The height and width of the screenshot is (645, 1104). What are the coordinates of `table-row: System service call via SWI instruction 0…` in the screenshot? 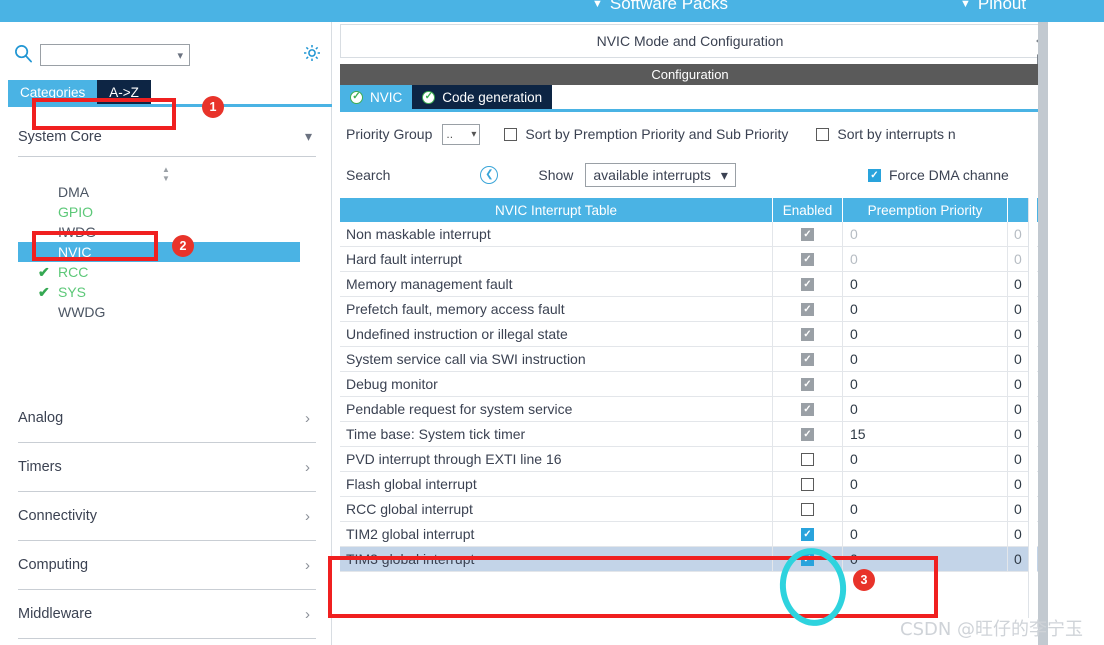 It's located at (690, 359).